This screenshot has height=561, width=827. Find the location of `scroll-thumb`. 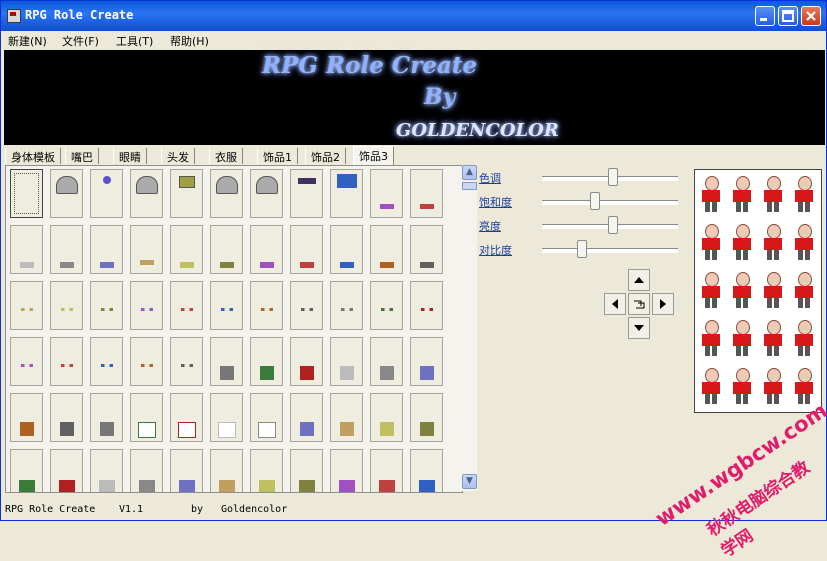

scroll-thumb is located at coordinates (469, 186).